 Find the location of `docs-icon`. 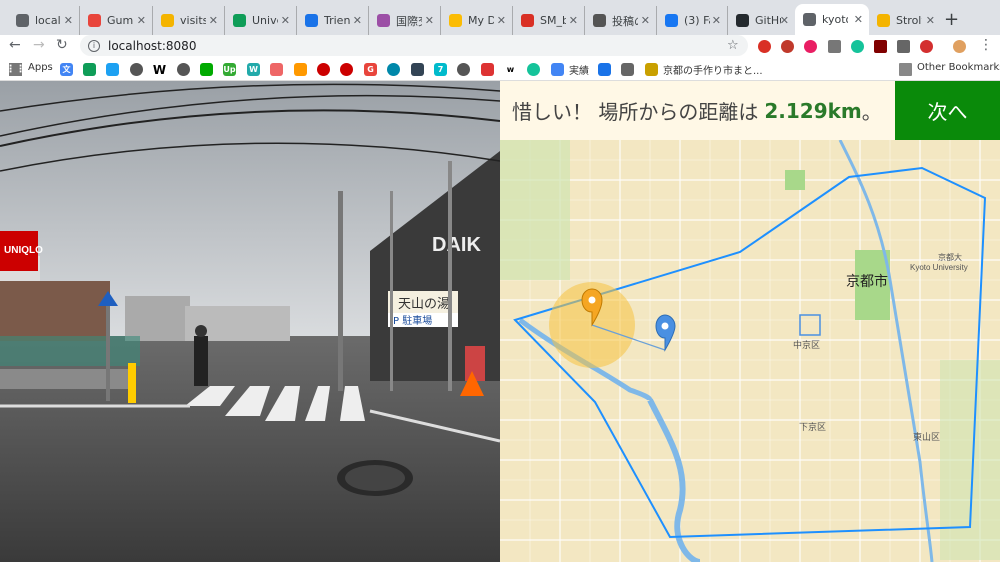

docs-icon is located at coordinates (557, 69).